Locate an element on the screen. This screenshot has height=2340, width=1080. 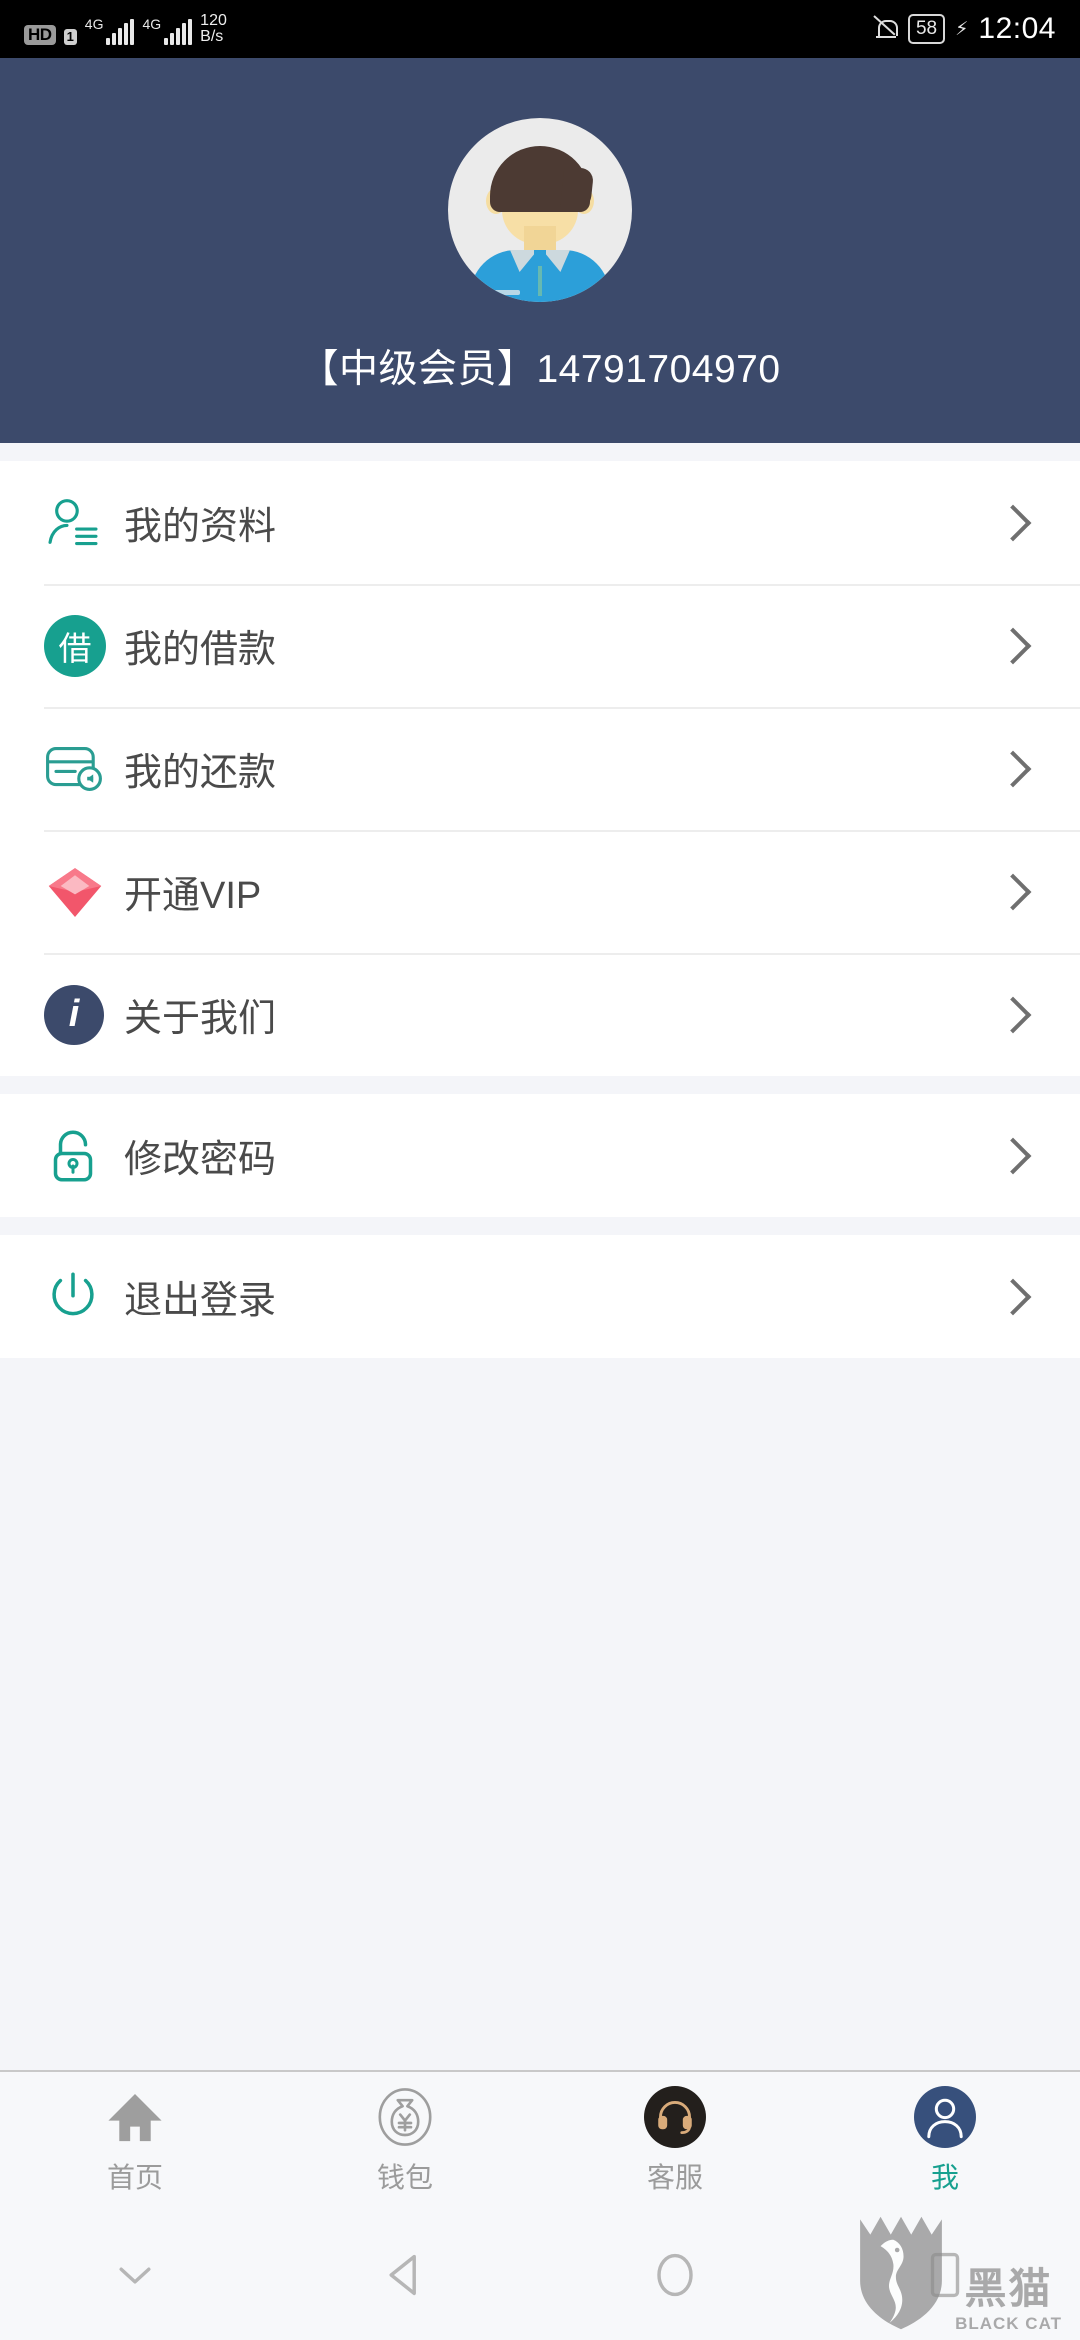
status-bar: HD 1 4G 4G 120 B/s 58 ⚡ 12:04 is located at coordinates (540, 29).